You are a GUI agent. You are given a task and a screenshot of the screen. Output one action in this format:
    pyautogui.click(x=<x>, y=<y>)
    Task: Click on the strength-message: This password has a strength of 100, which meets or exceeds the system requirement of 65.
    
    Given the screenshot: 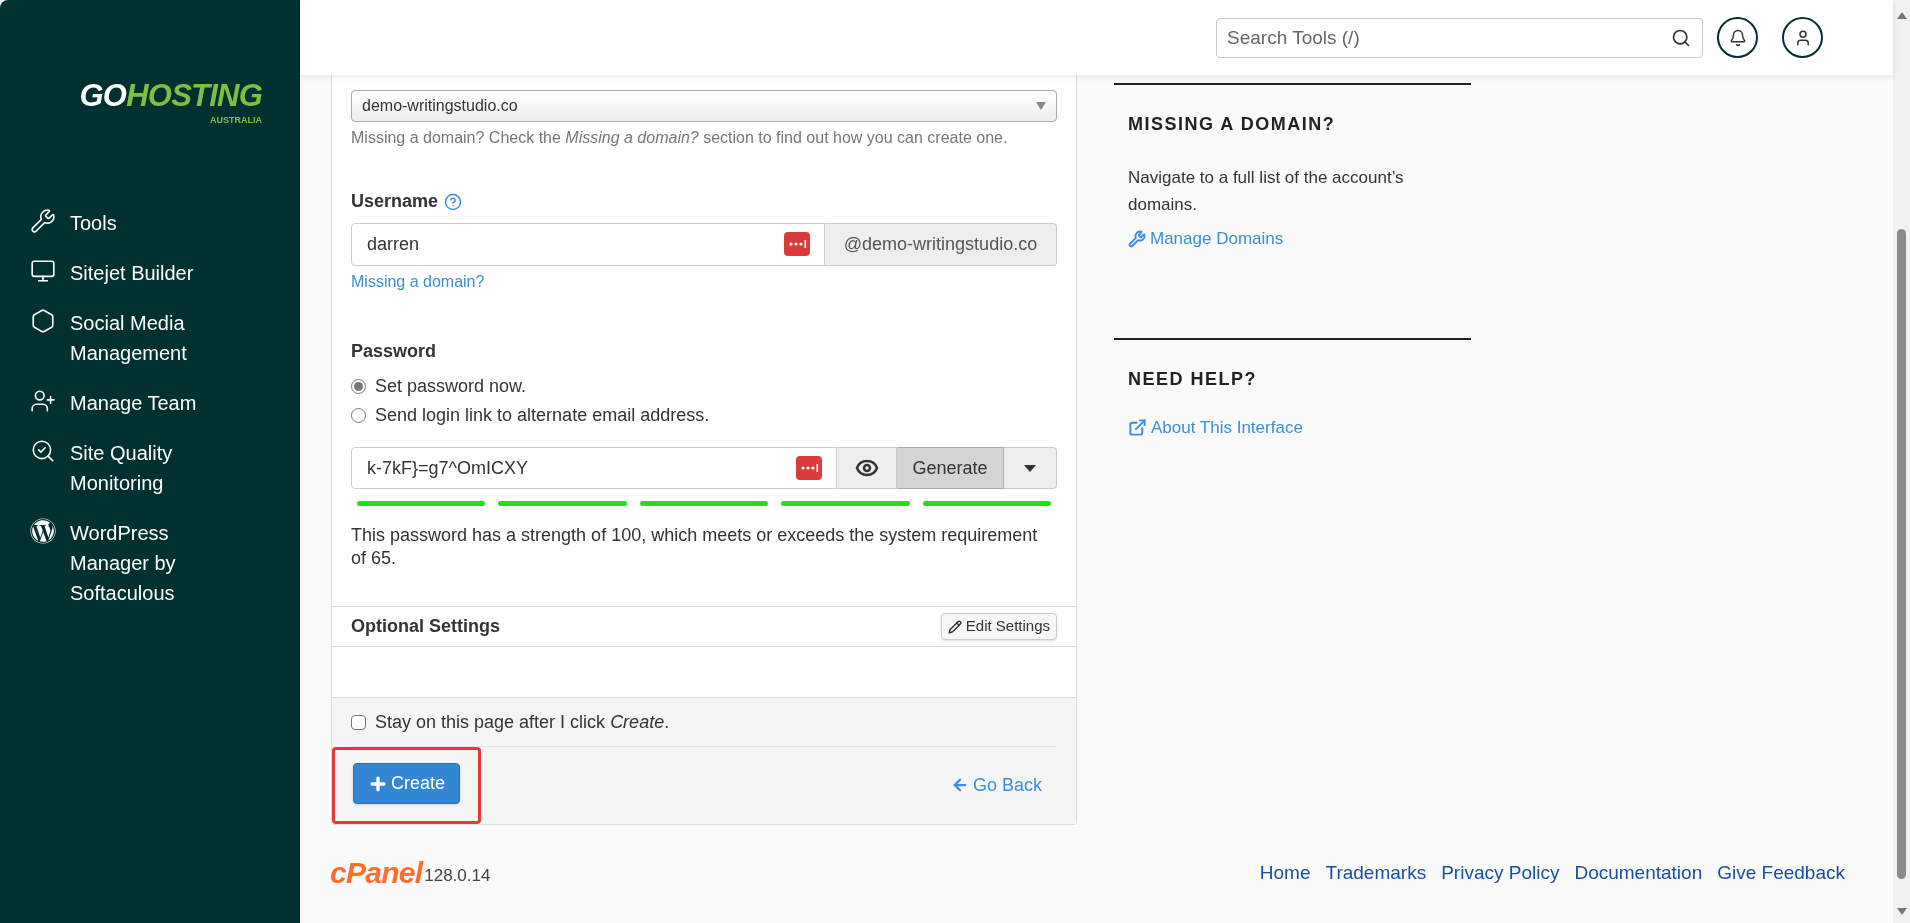 What is the action you would take?
    pyautogui.click(x=695, y=547)
    